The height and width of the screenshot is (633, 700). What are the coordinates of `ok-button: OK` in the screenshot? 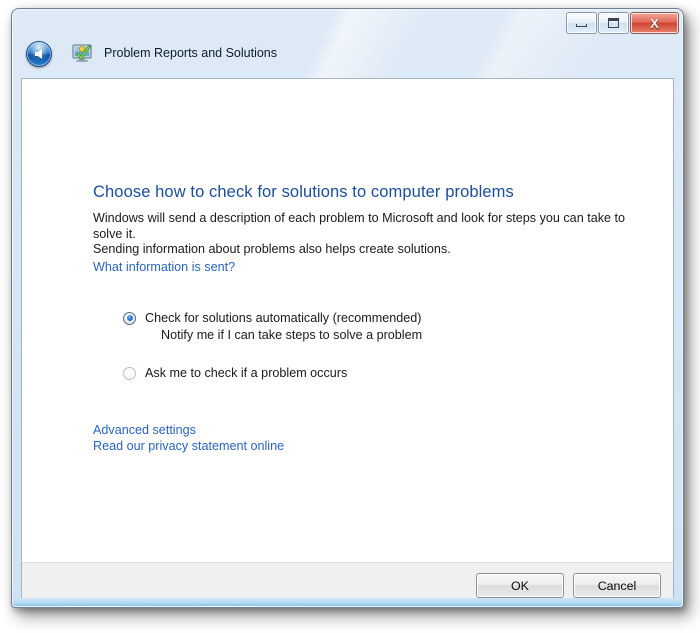 It's located at (520, 585).